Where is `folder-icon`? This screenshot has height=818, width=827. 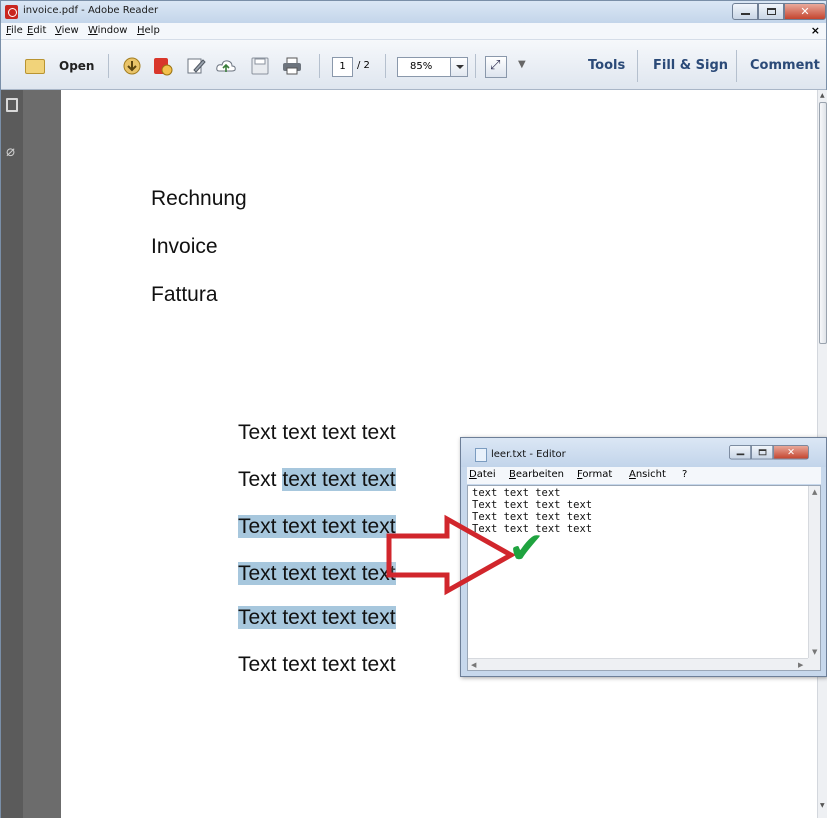
folder-icon is located at coordinates (35, 66).